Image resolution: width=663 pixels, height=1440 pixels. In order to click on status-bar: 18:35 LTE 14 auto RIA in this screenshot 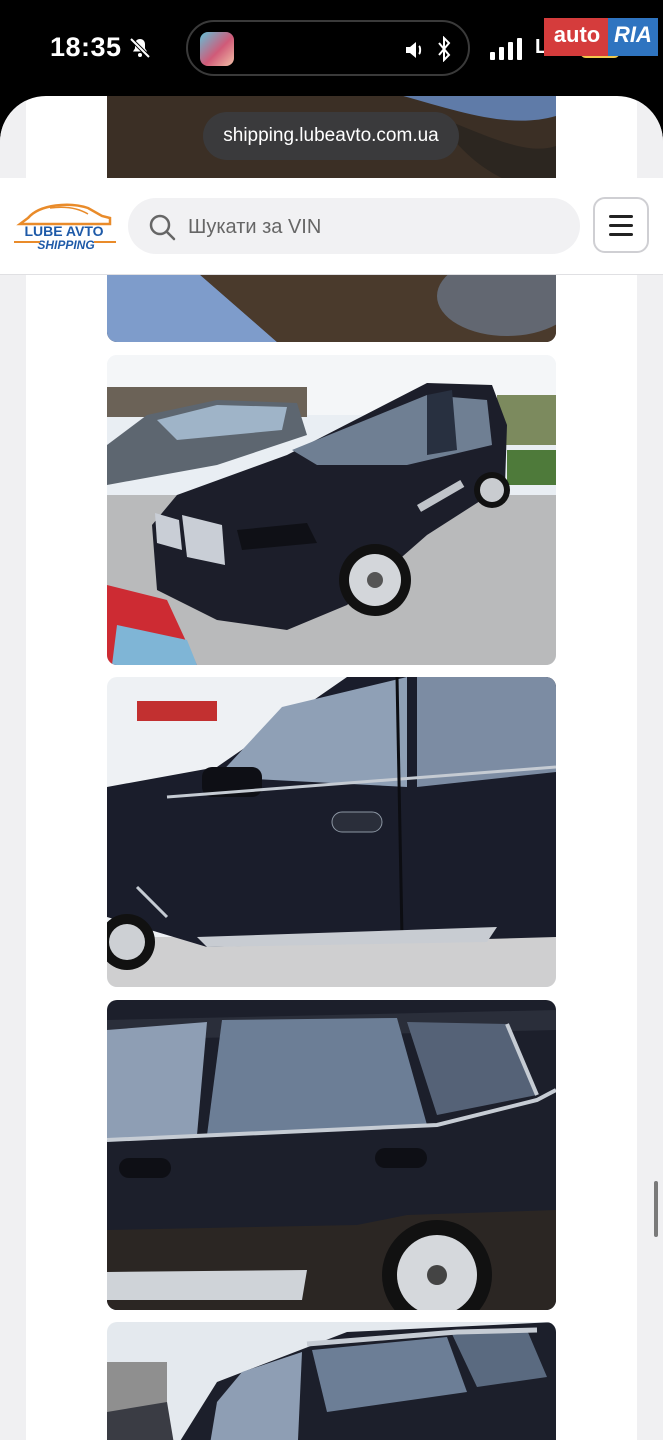, I will do `click(331, 48)`.